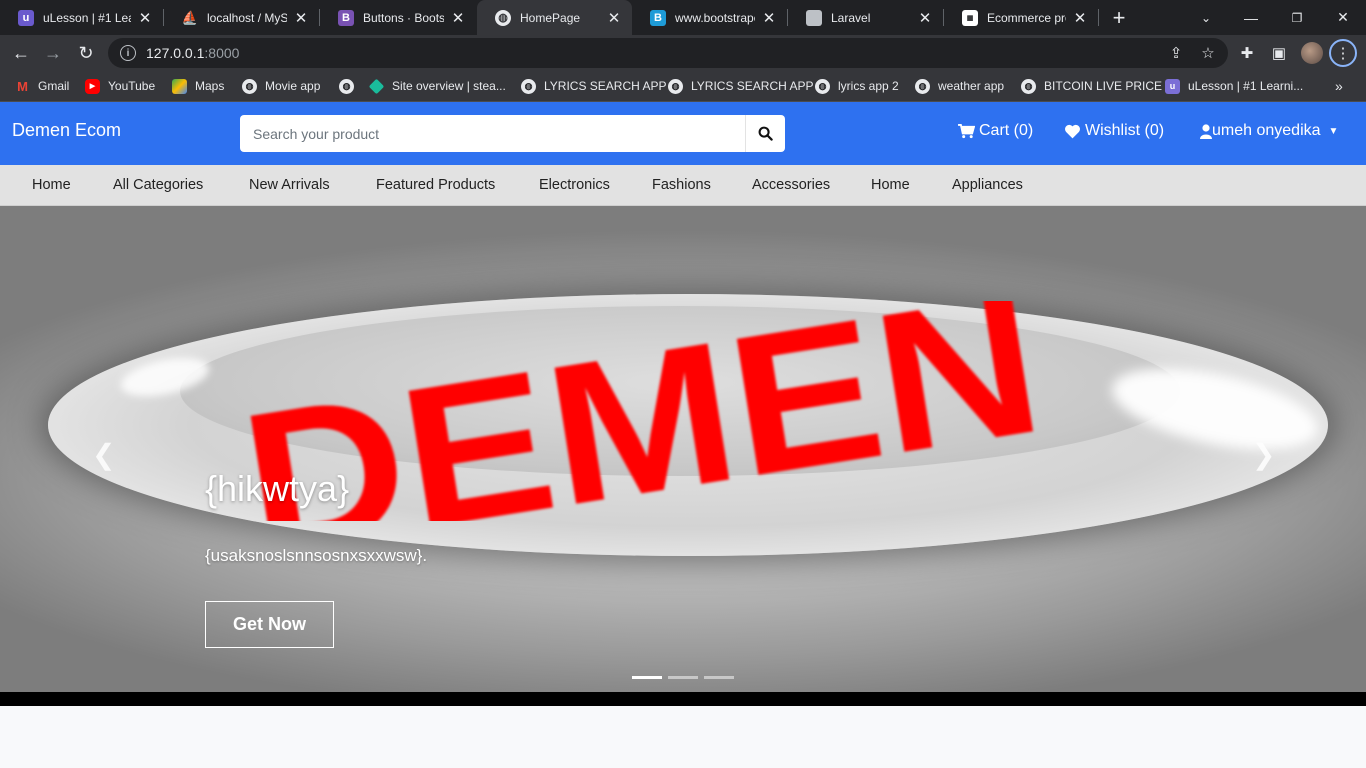 The width and height of the screenshot is (1366, 768). I want to click on bookmark-star-icon: ☆, so click(1208, 53).